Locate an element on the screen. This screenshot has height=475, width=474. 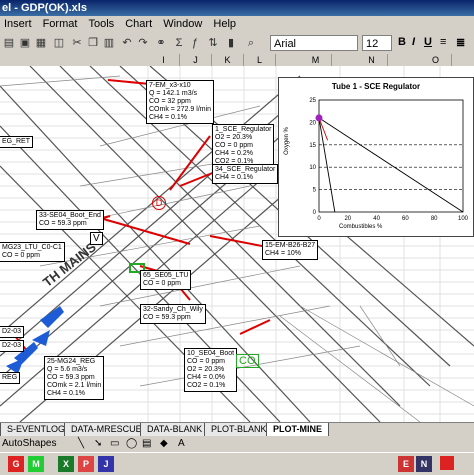
underline-icon: U is located at coordinates (428, 42).